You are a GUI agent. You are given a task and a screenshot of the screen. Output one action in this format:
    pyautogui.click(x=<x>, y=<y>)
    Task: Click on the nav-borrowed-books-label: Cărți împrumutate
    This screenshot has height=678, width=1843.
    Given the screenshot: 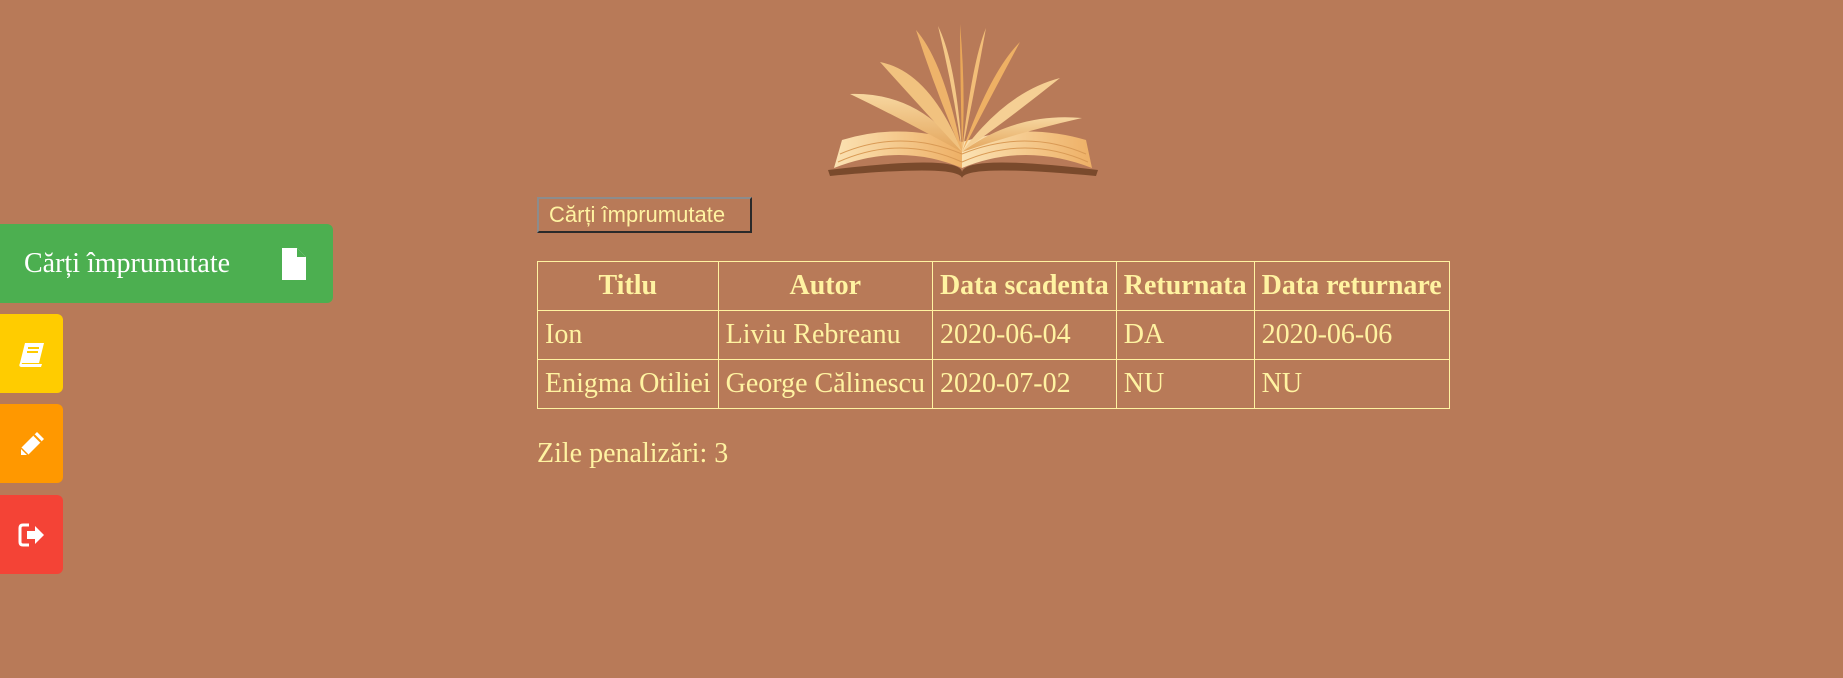 What is the action you would take?
    pyautogui.click(x=127, y=263)
    